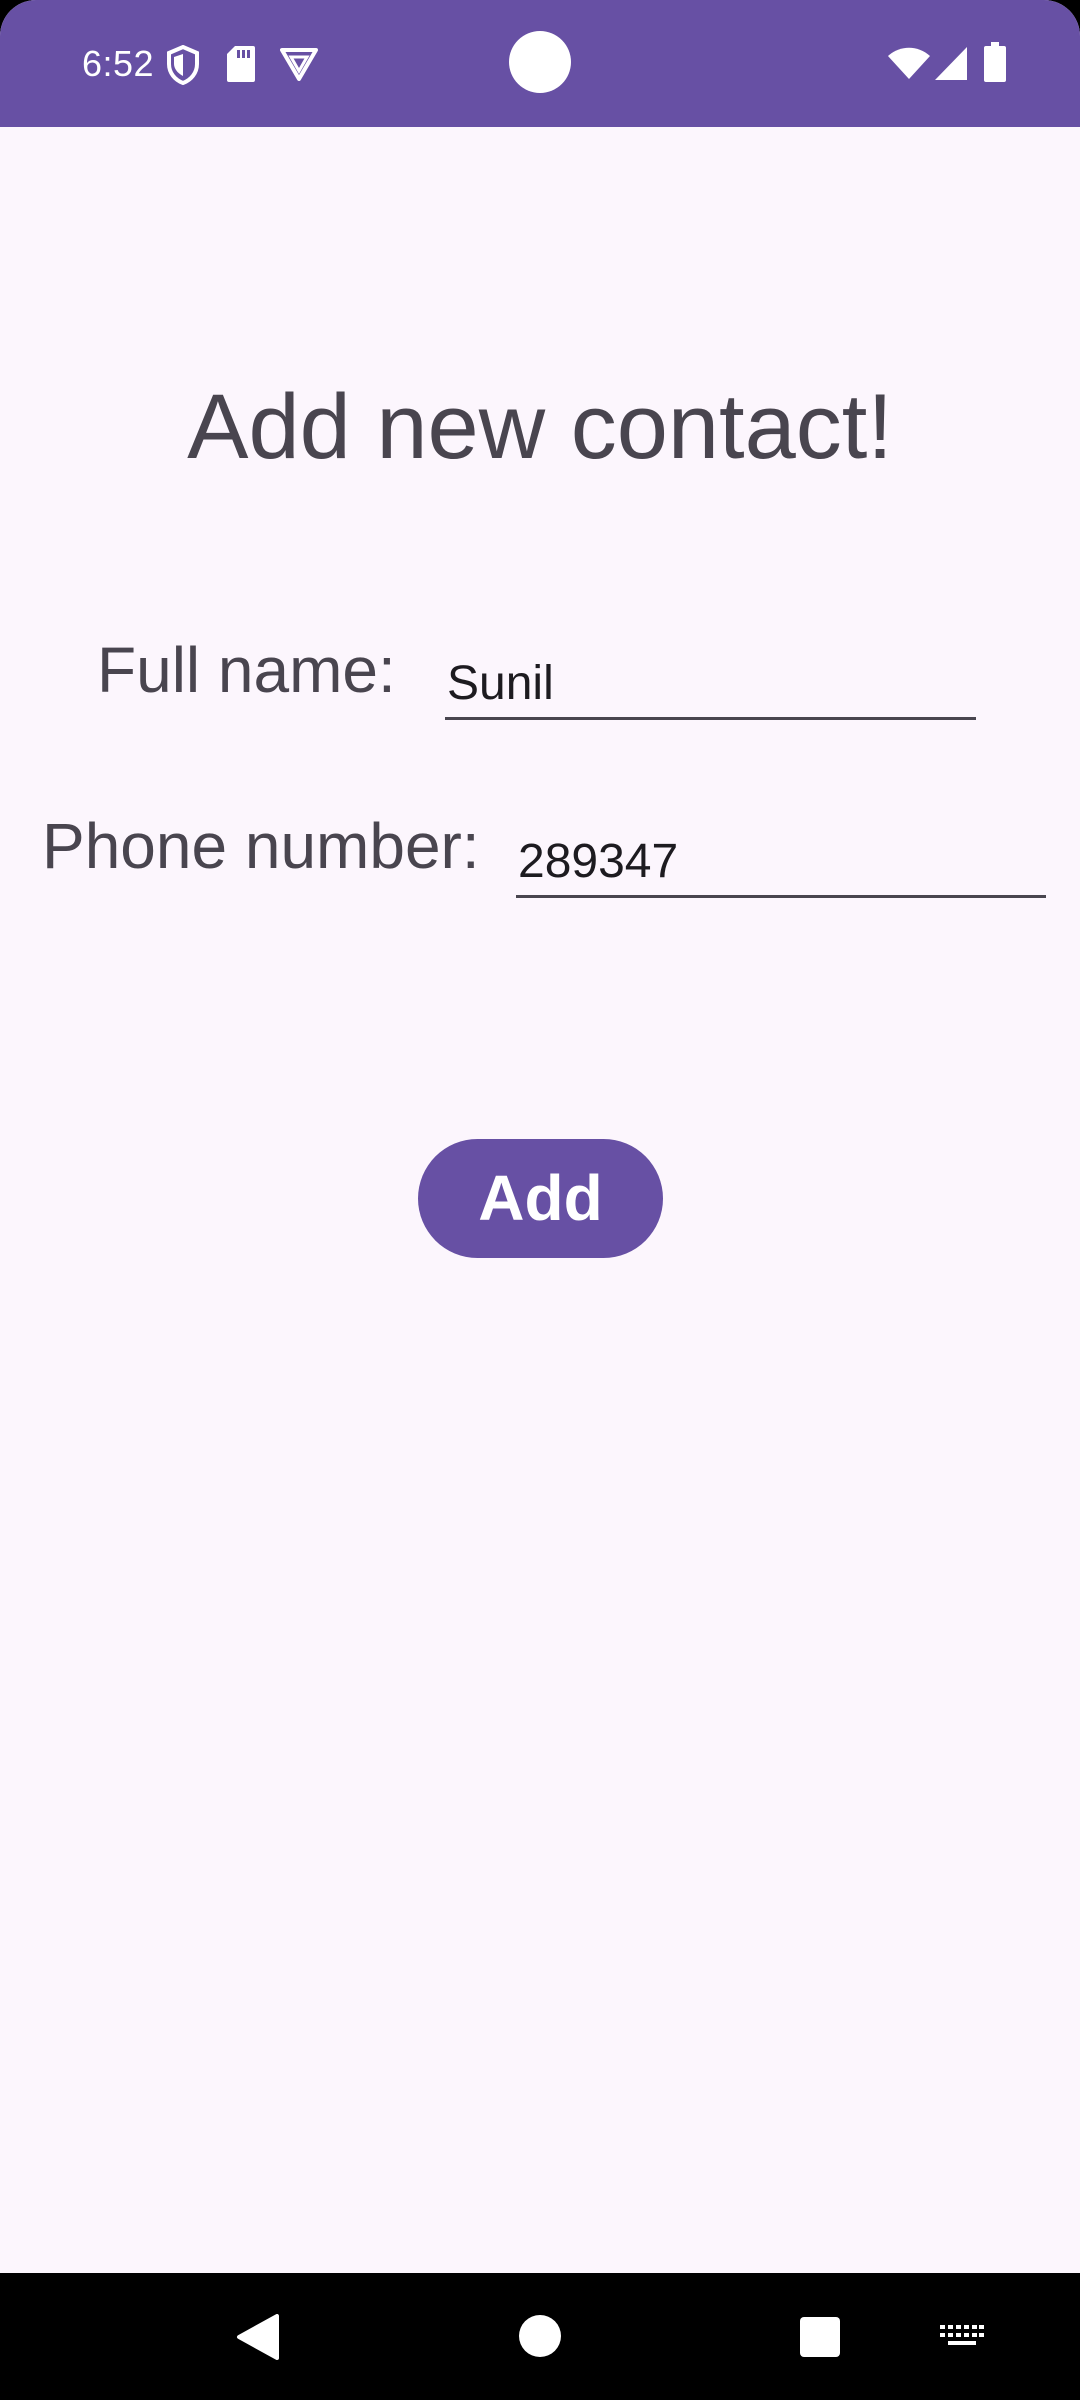 The height and width of the screenshot is (2400, 1080). I want to click on phone-number-input, so click(781, 863).